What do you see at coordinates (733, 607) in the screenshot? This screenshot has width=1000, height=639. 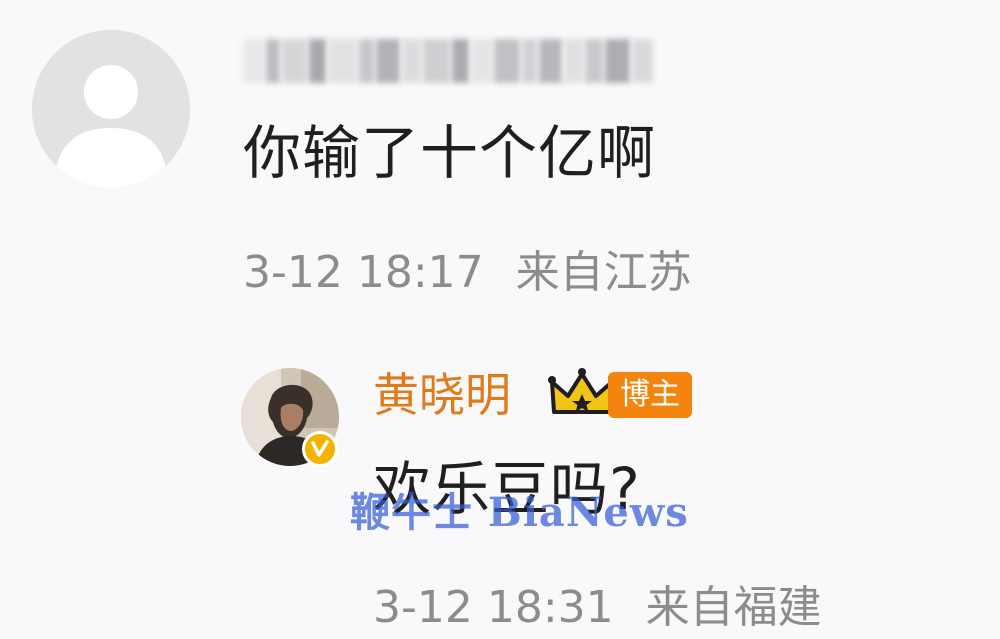 I see `reply-location: 来自福建` at bounding box center [733, 607].